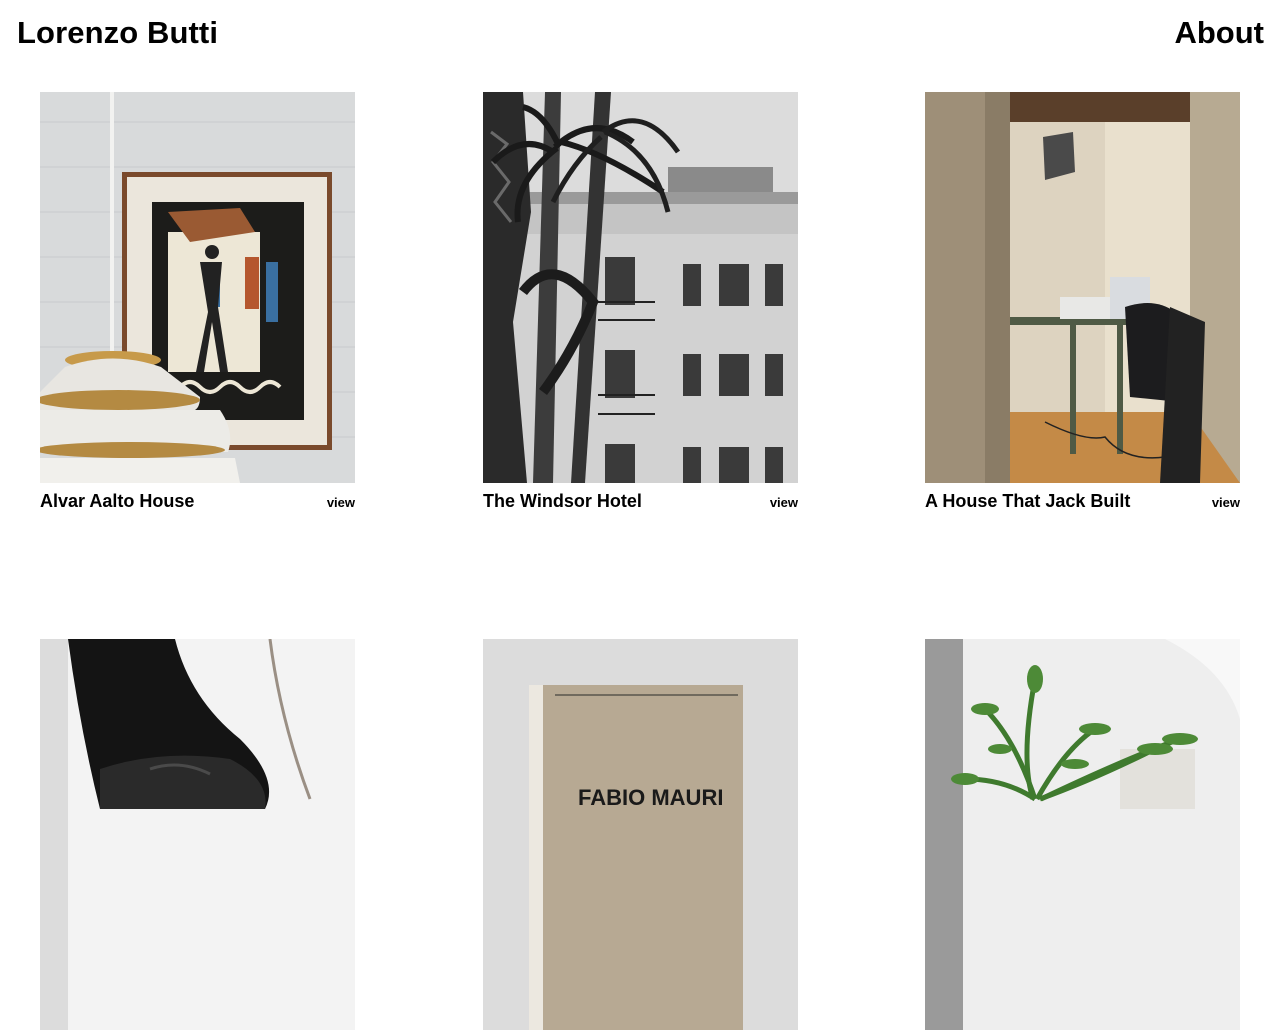 This screenshot has width=1280, height=1030. Describe the element at coordinates (1027, 501) in the screenshot. I see `project-title: A House That Jack Built` at that location.